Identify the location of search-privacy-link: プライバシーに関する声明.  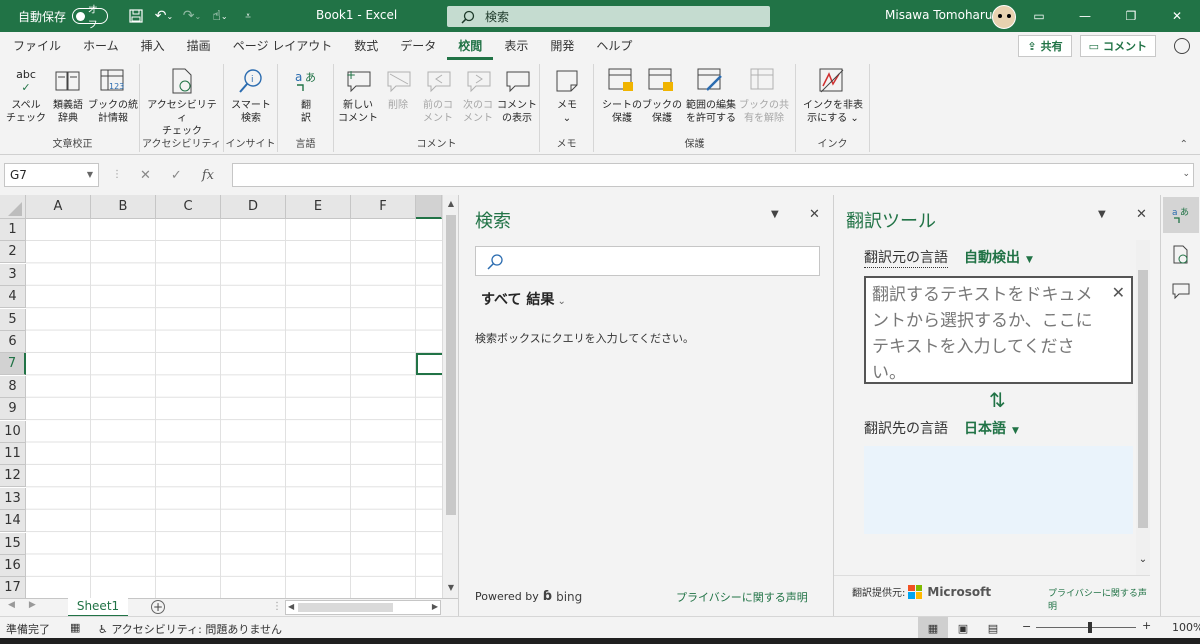
(742, 597).